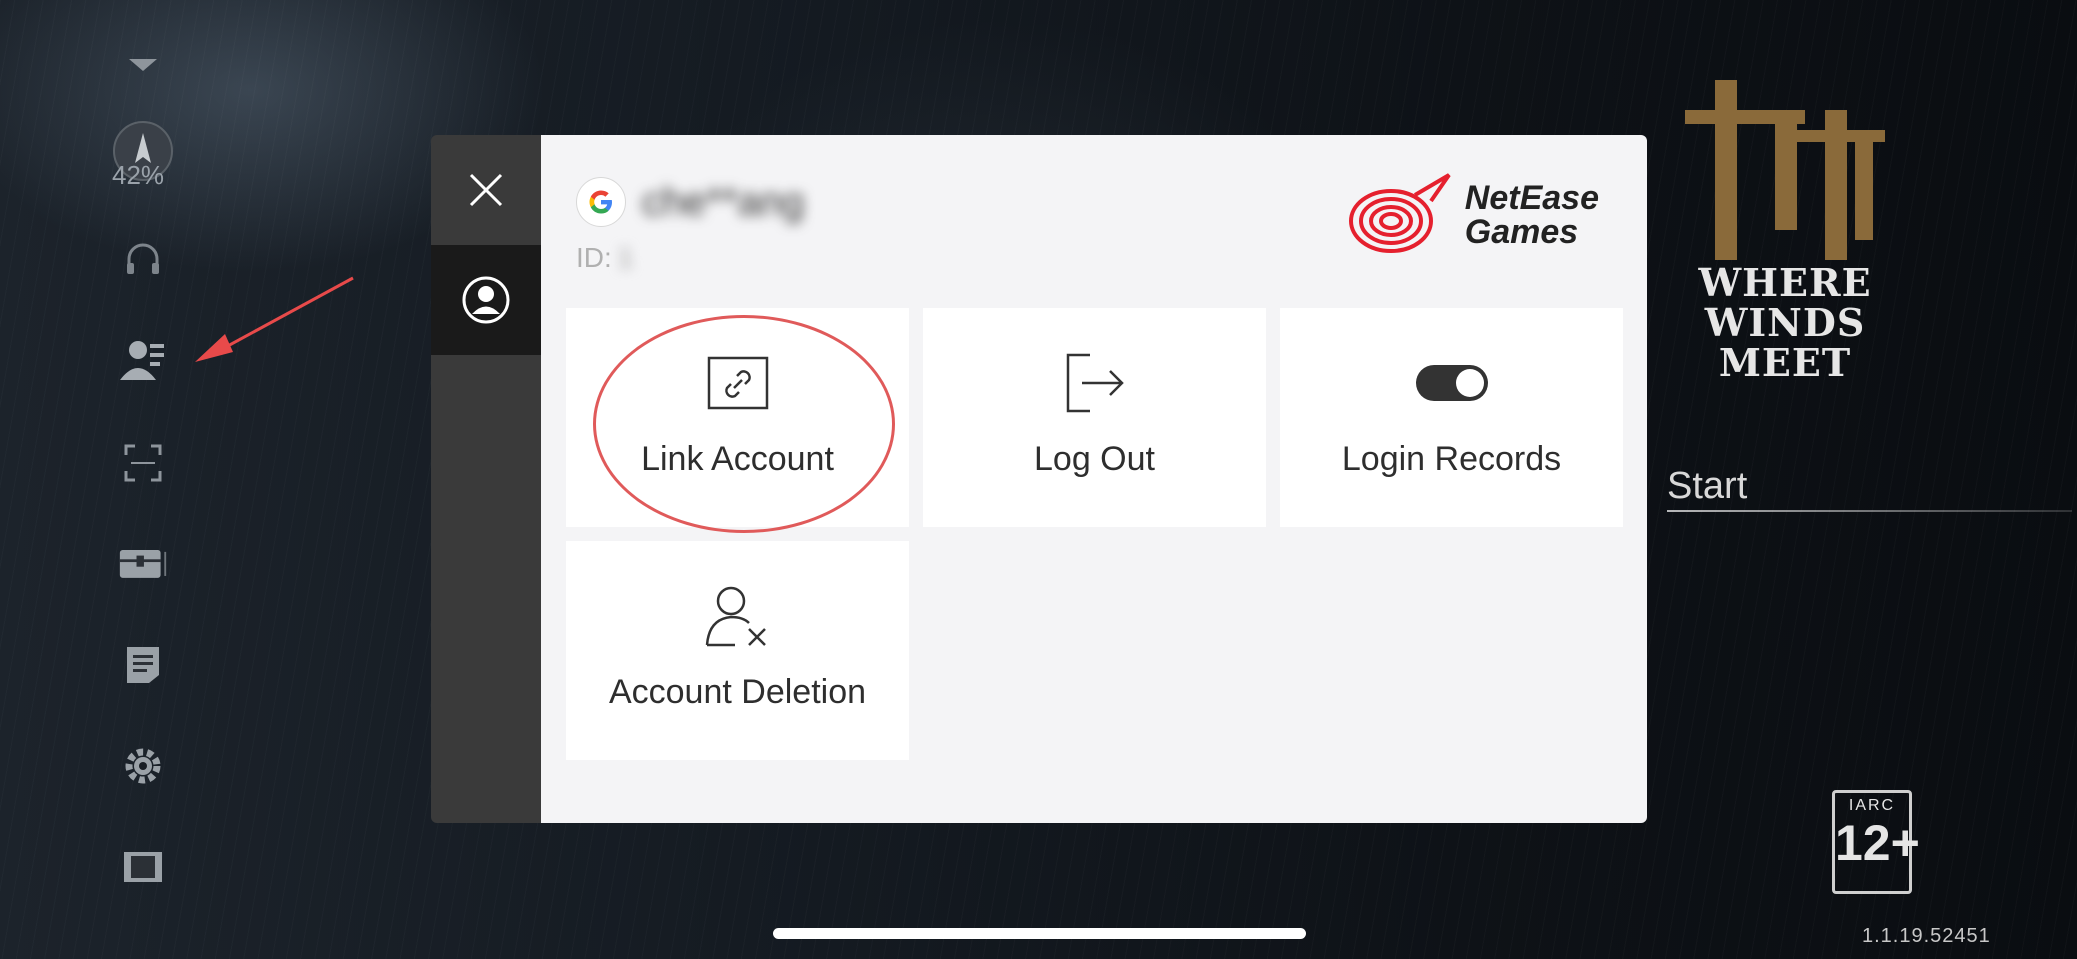  Describe the element at coordinates (1039, 933) in the screenshot. I see `home-indicator` at that location.